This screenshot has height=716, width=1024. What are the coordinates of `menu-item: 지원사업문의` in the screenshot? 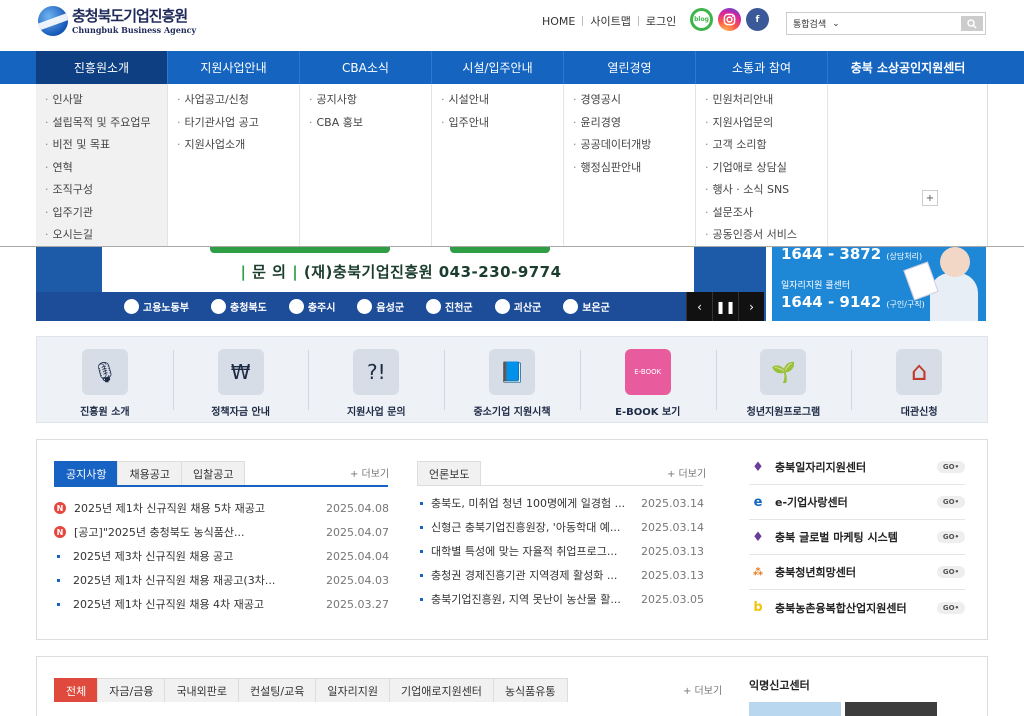 It's located at (766, 123).